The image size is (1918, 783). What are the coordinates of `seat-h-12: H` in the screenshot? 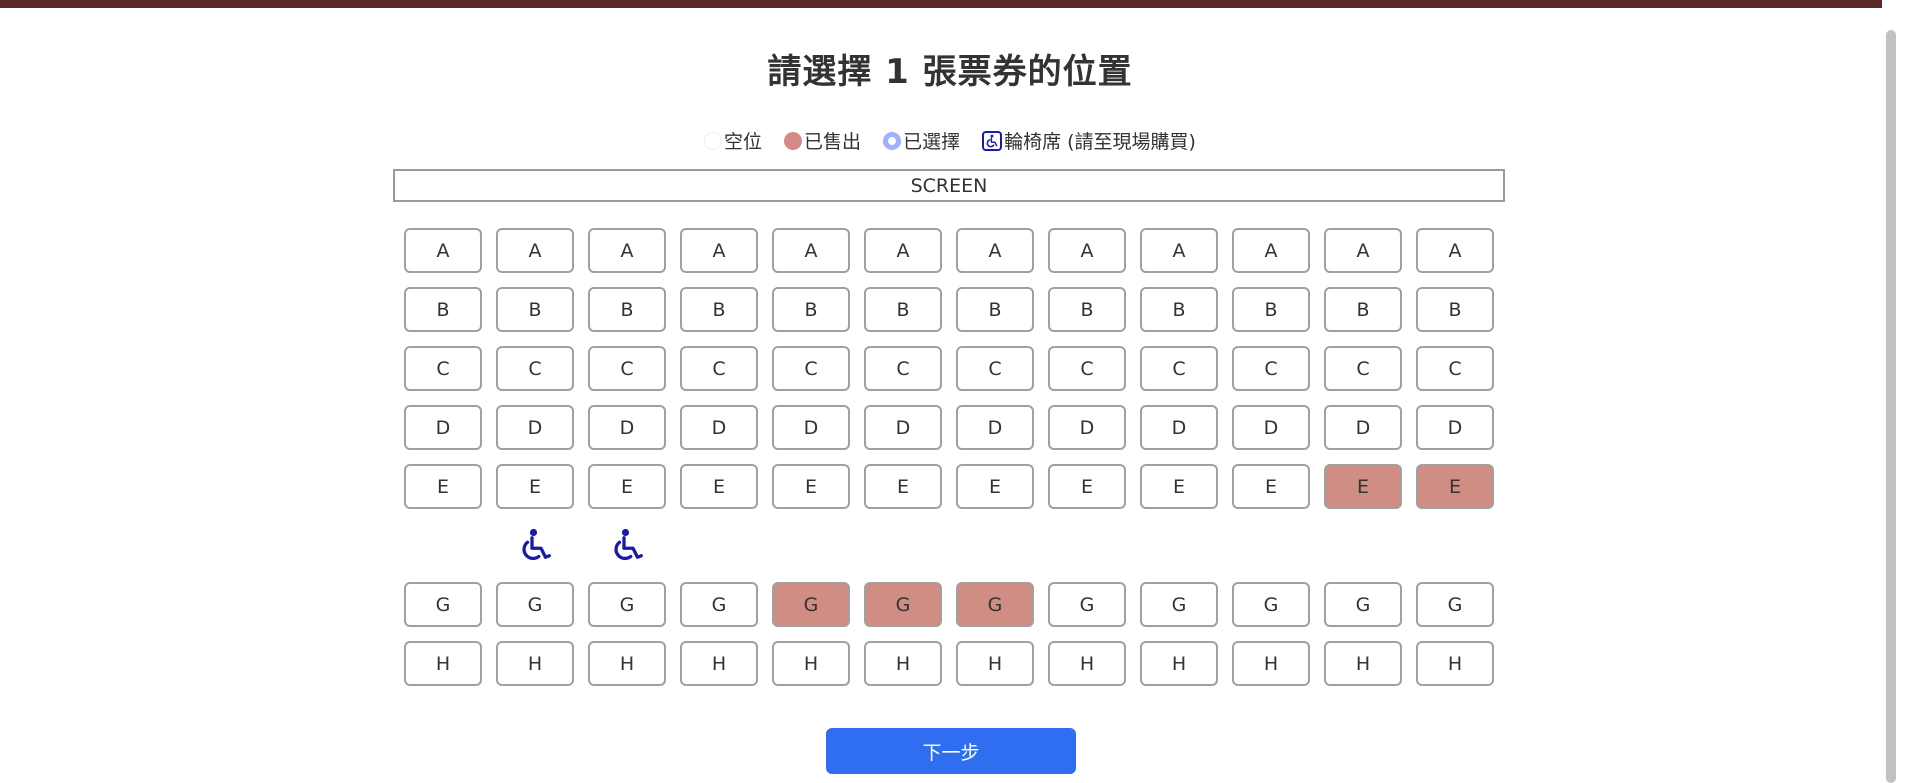 It's located at (1455, 663).